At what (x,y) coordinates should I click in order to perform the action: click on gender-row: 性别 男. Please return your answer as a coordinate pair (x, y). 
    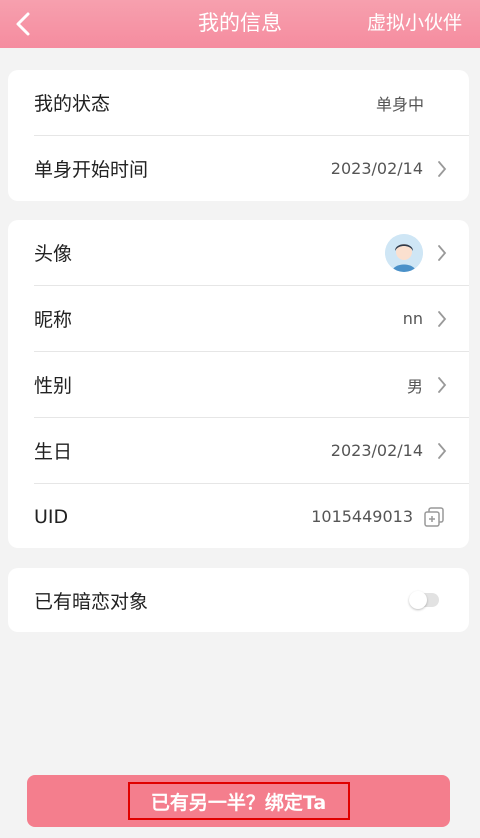
    Looking at the image, I should click on (238, 384).